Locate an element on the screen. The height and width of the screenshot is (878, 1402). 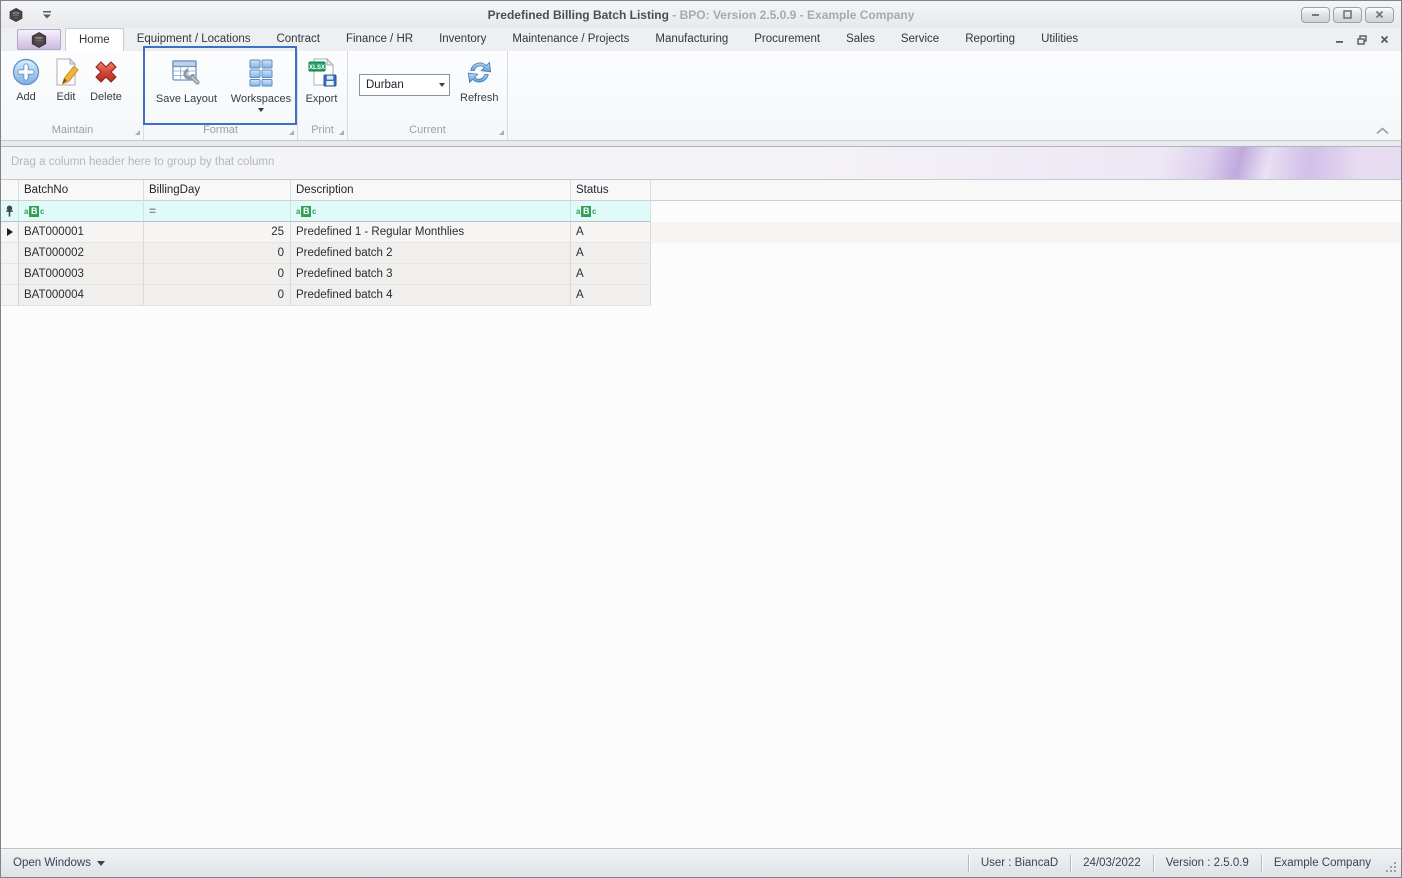
header-filler is located at coordinates (1026, 190).